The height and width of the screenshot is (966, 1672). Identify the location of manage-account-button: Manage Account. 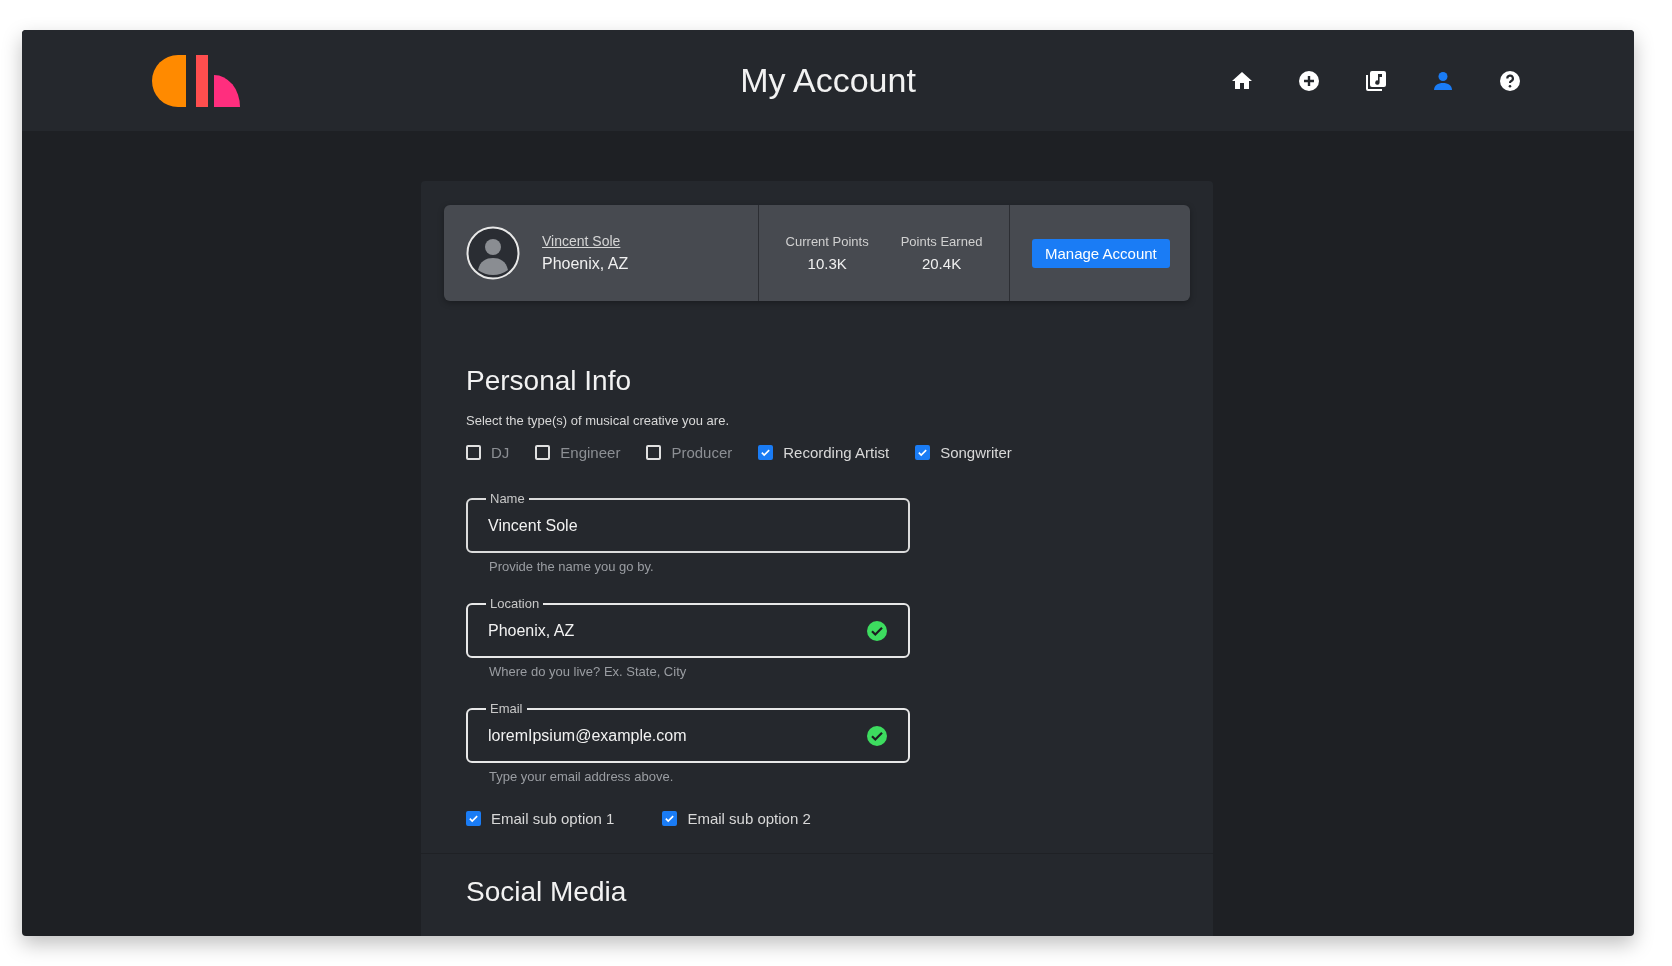
(1101, 253).